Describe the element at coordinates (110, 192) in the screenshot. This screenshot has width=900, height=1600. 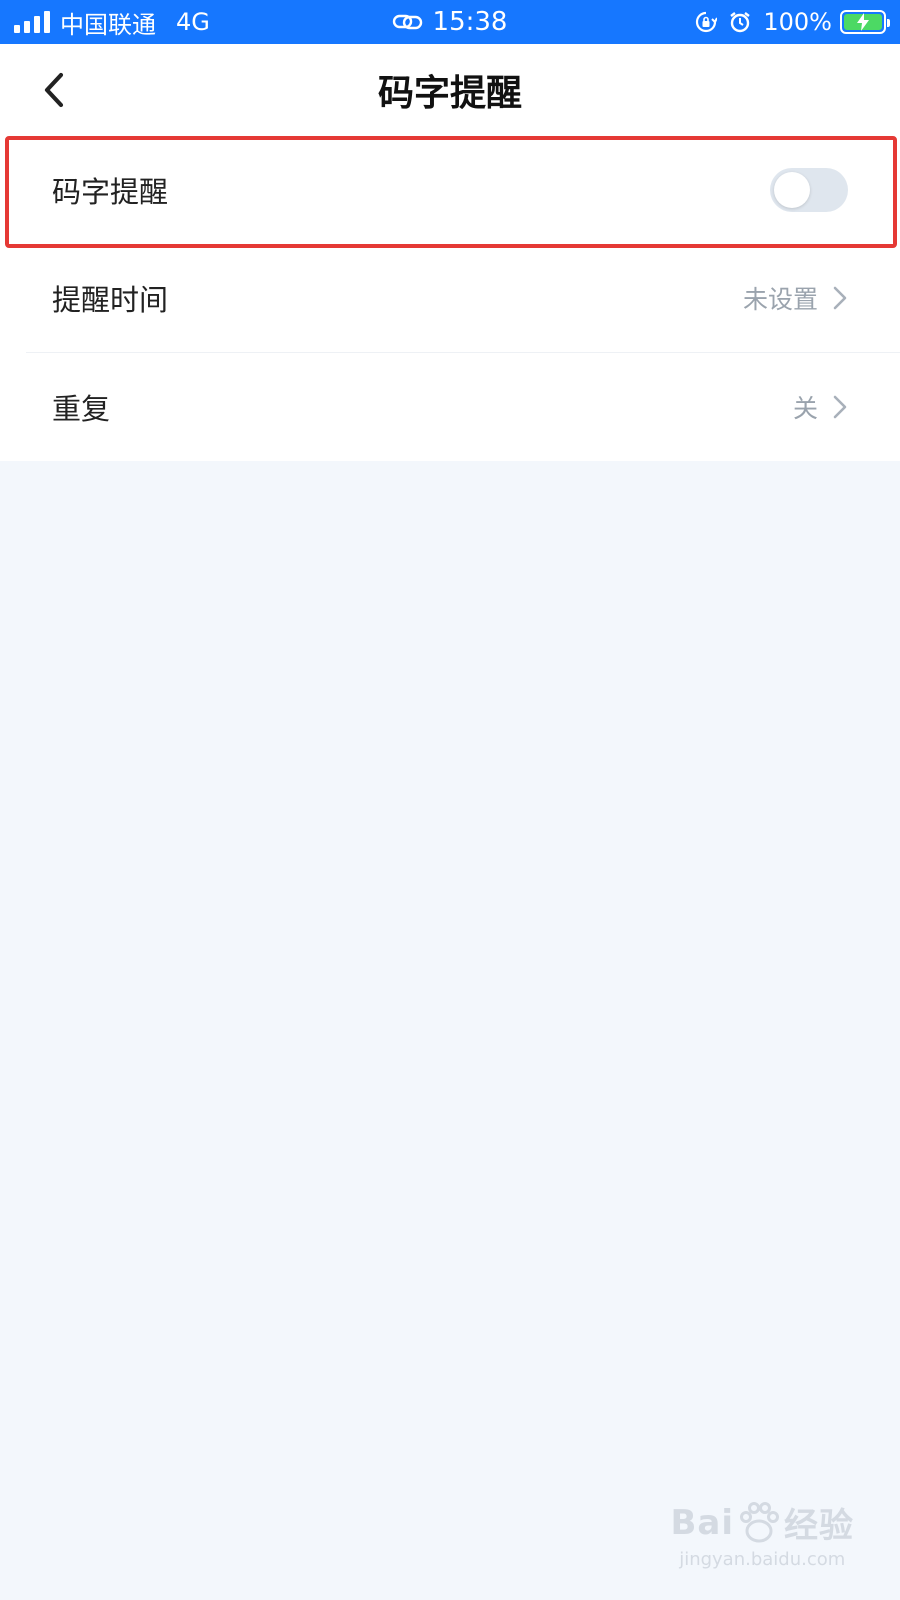
I see `reminder-toggle-label: 码字提醒` at that location.